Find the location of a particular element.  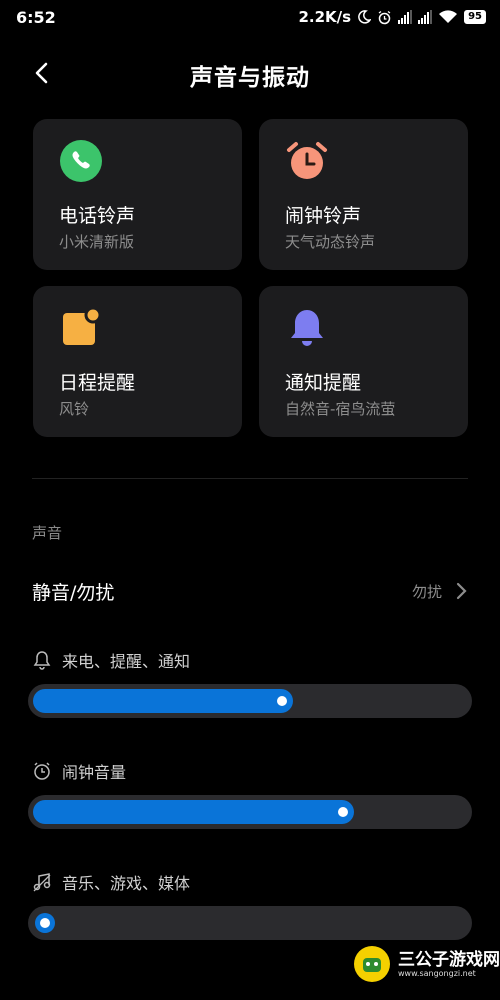

status-icons: 2.2K/s 95 is located at coordinates (392, 17).